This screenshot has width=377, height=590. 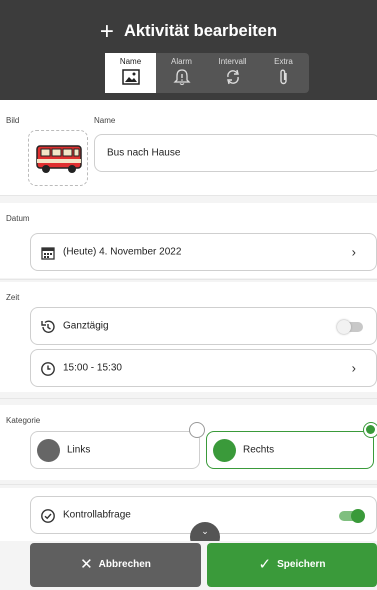 What do you see at coordinates (203, 326) in the screenshot?
I see `allday-toggle-row: Ganztägig` at bounding box center [203, 326].